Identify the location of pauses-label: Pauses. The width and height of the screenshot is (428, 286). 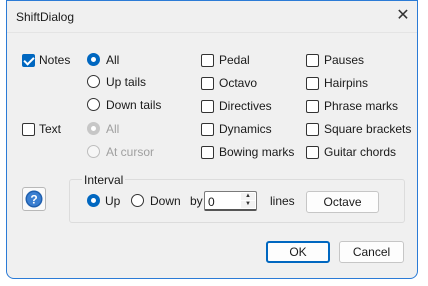
(344, 60).